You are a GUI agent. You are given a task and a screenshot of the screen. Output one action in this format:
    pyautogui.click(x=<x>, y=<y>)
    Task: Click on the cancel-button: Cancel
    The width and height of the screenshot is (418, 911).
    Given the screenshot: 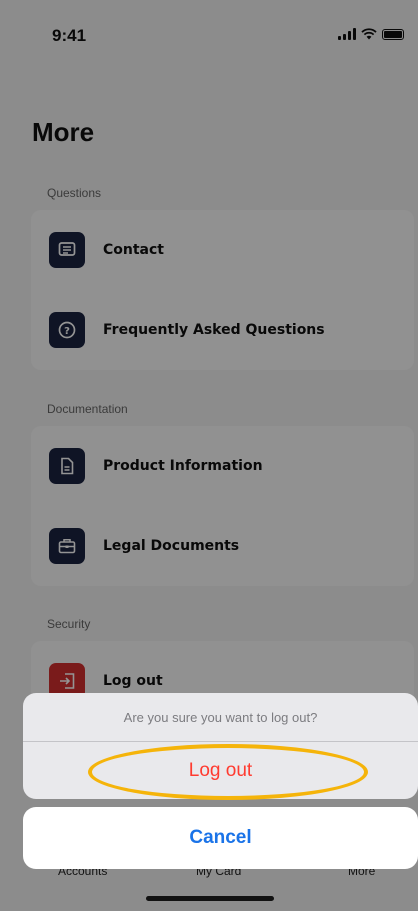 What is the action you would take?
    pyautogui.click(x=220, y=838)
    